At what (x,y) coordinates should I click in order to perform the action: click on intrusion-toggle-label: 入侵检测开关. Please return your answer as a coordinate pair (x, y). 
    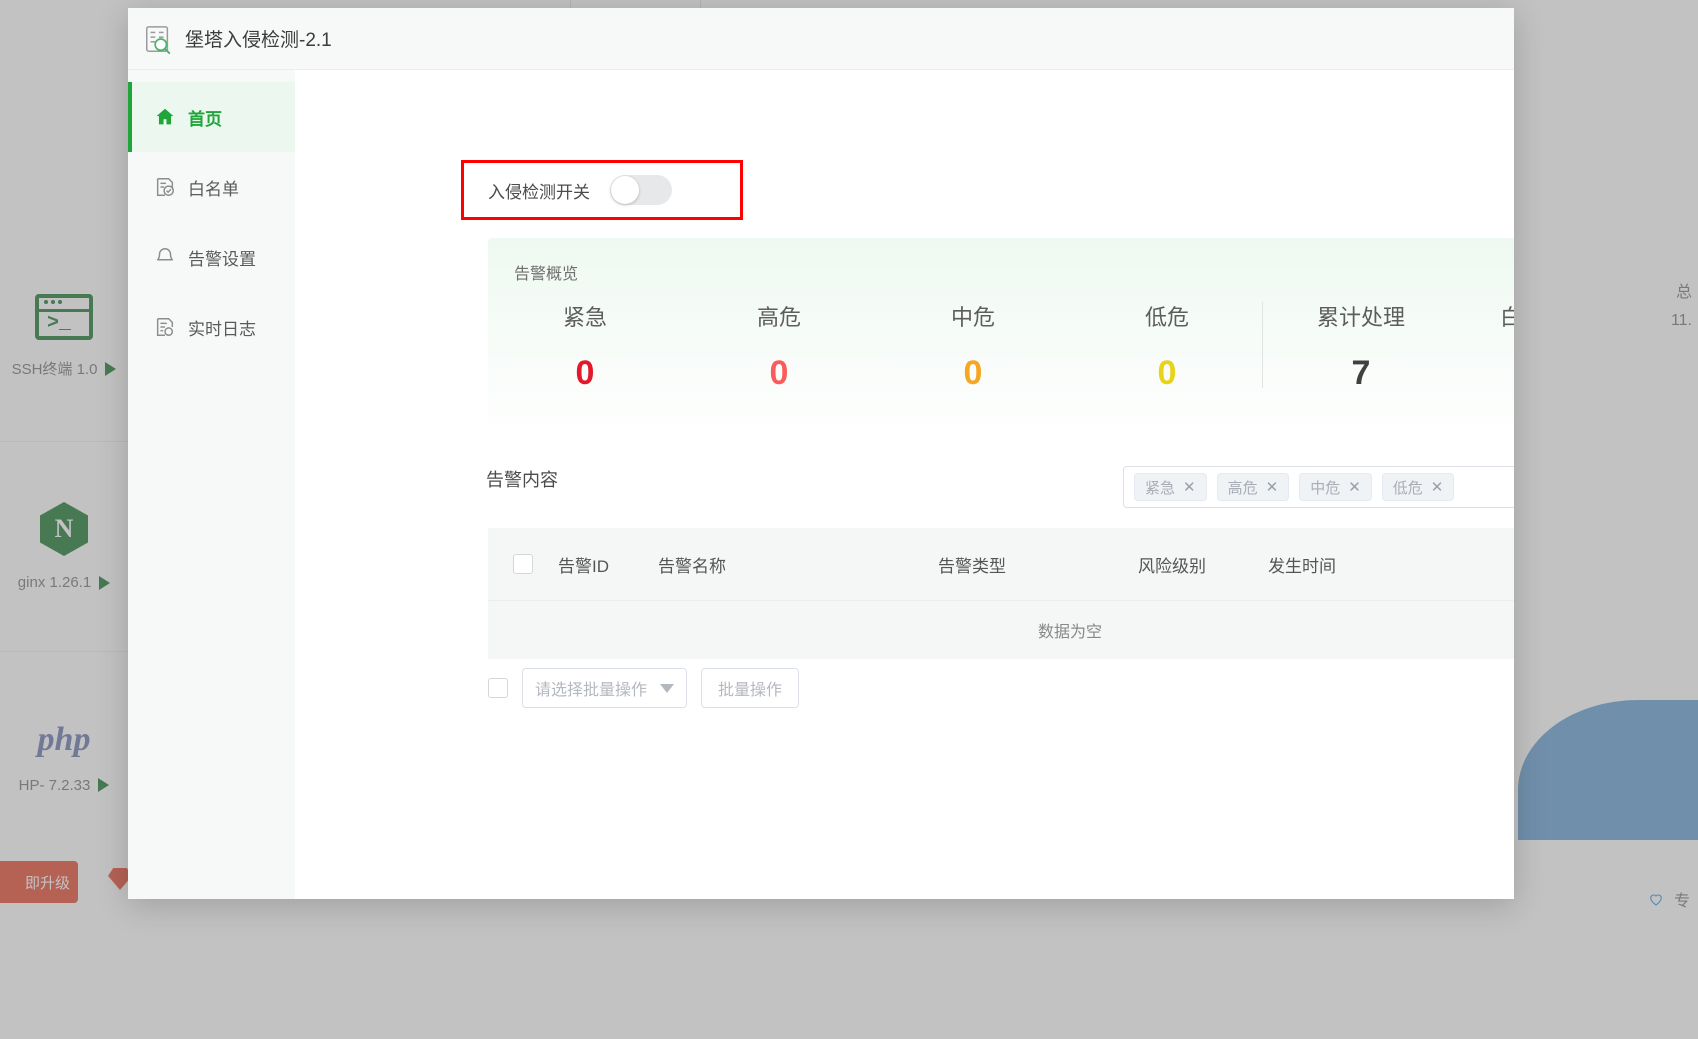
    Looking at the image, I should click on (539, 192).